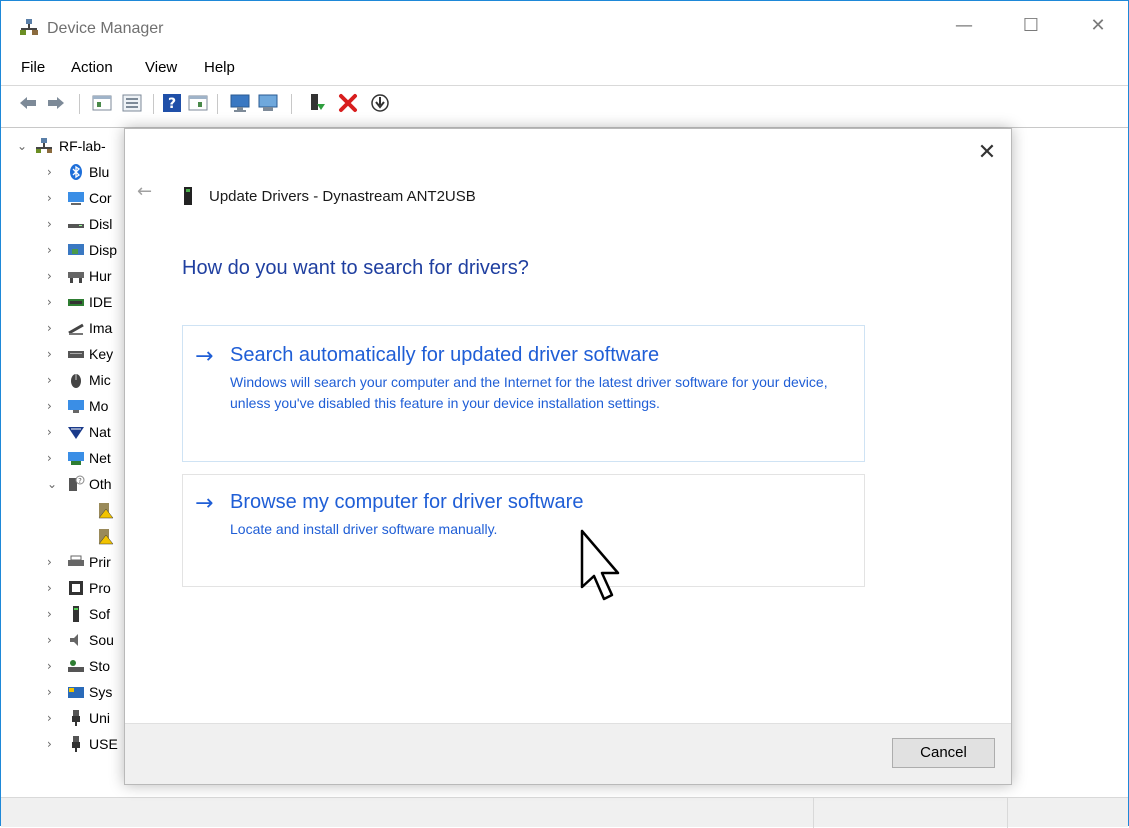 The image size is (1129, 828). Describe the element at coordinates (943, 753) in the screenshot. I see `cancel-button: Cancel` at that location.